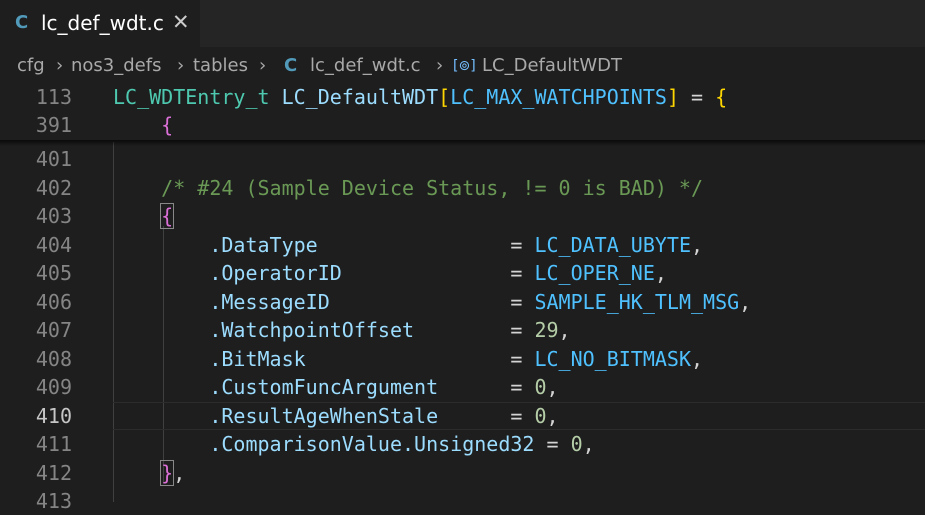  I want to click on code-line: .BitMask = LC_NO_BITMASK,, so click(456, 359).